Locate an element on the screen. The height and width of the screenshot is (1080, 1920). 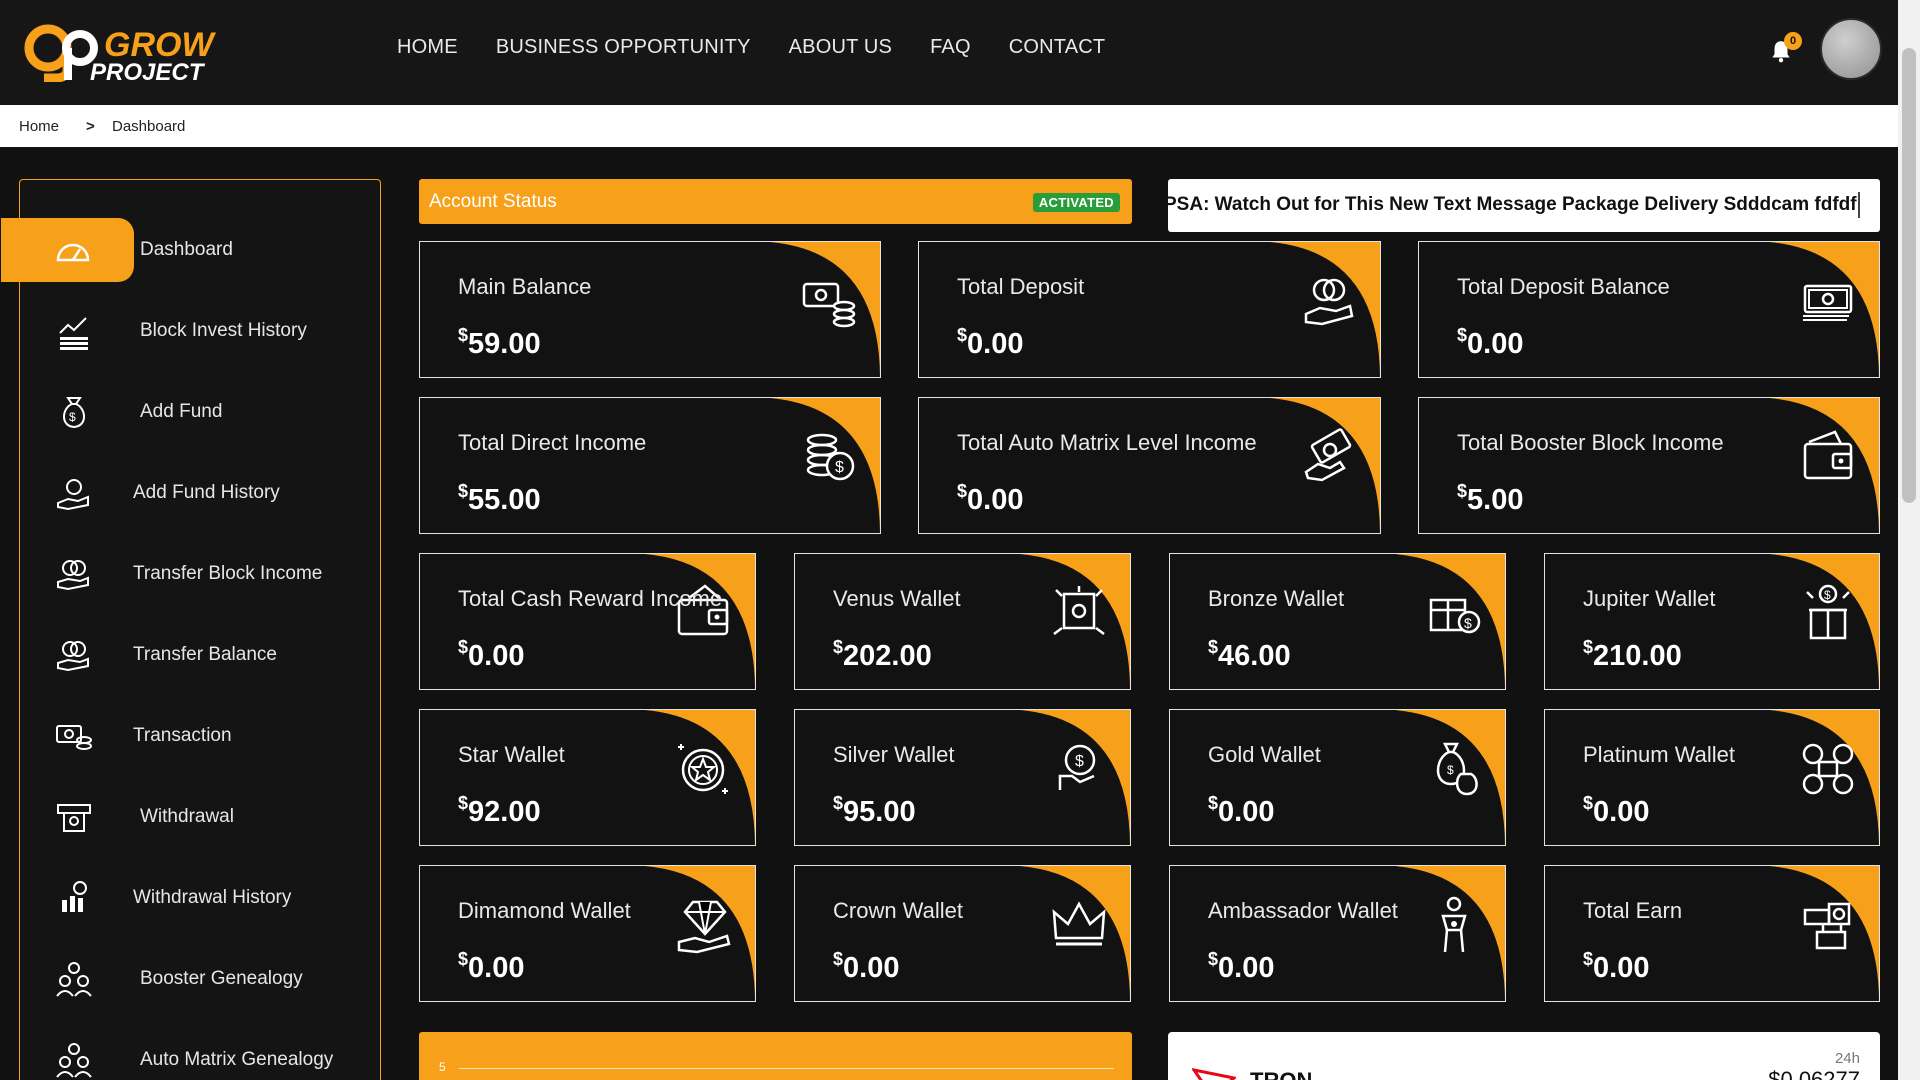
card-title: Total Earn is located at coordinates (1633, 910).